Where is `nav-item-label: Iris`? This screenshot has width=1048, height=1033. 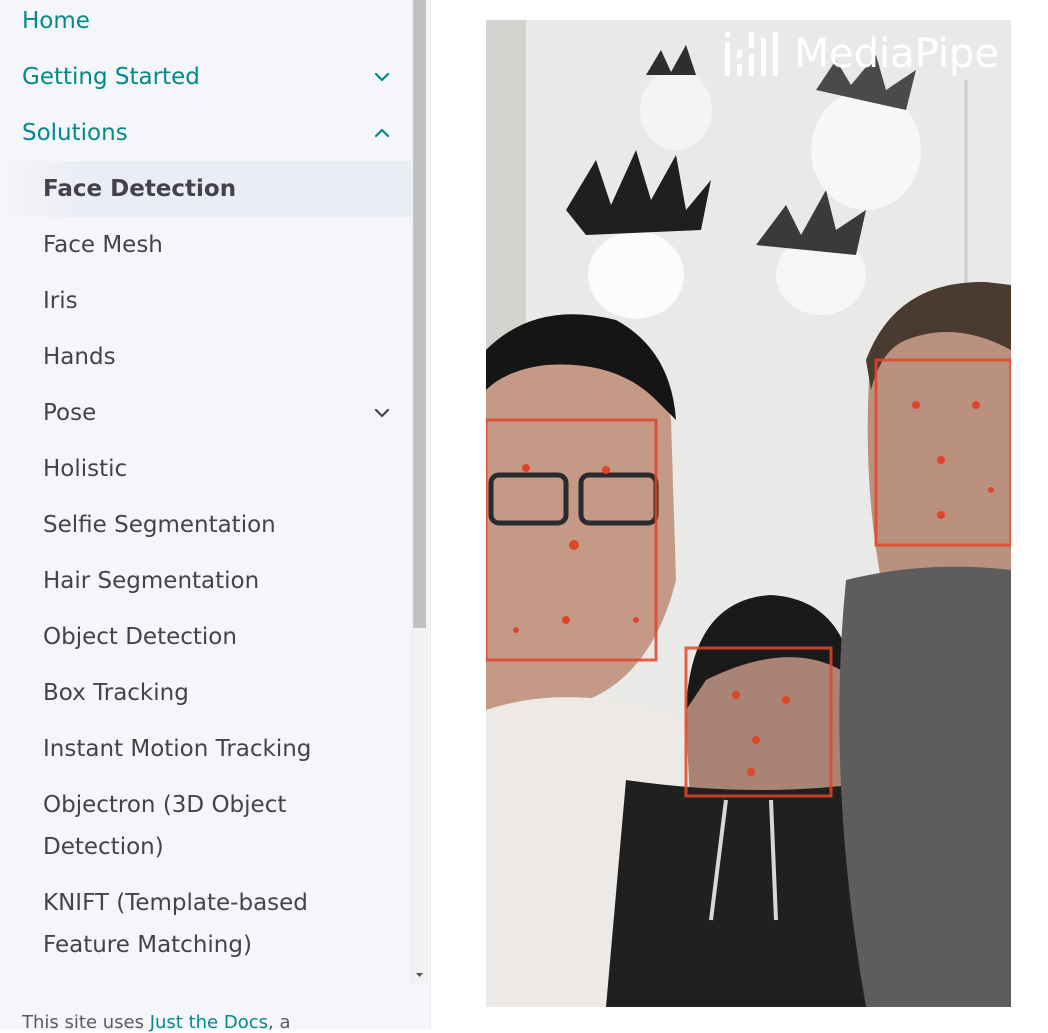 nav-item-label: Iris is located at coordinates (60, 300).